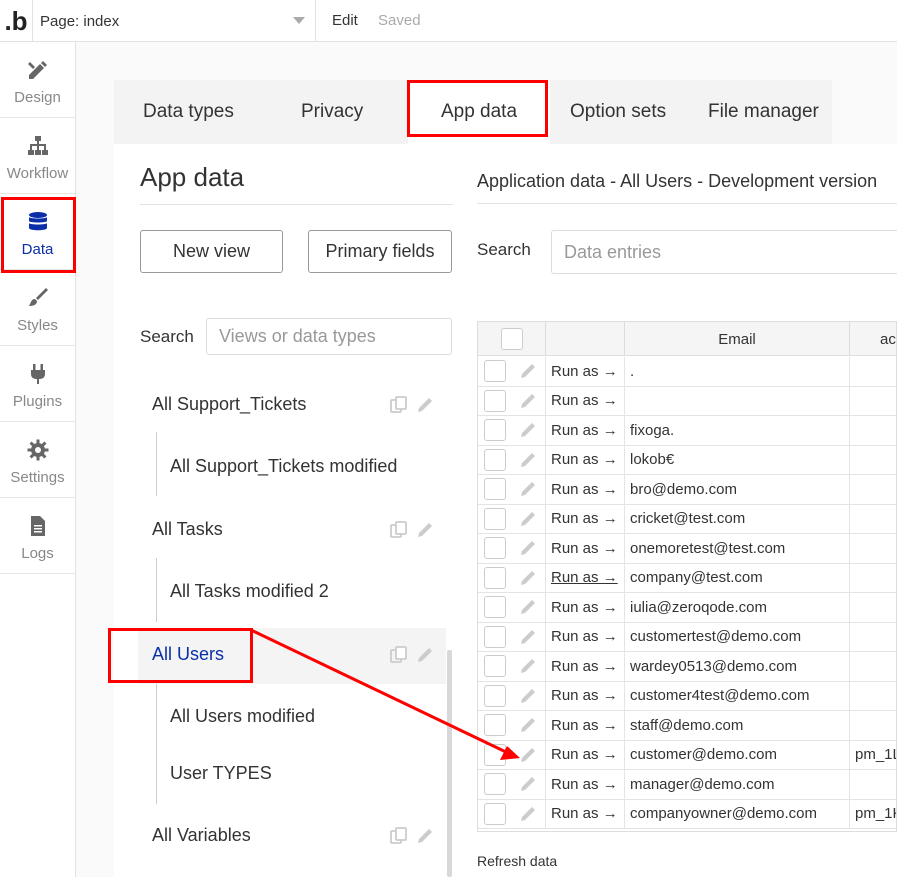  I want to click on sidebar-item-design: Design, so click(37, 80).